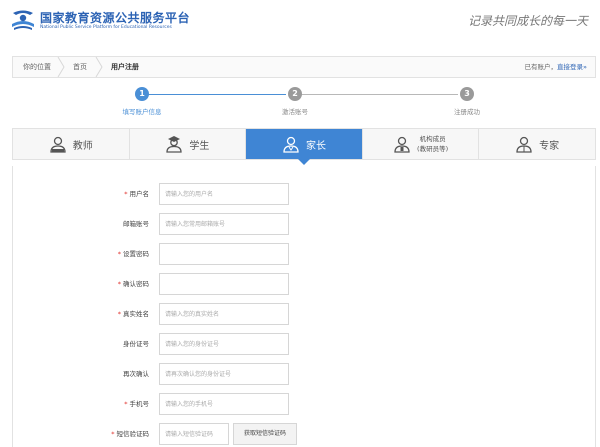  Describe the element at coordinates (142, 112) in the screenshot. I see `step-1-label: 填写账户信息` at that location.